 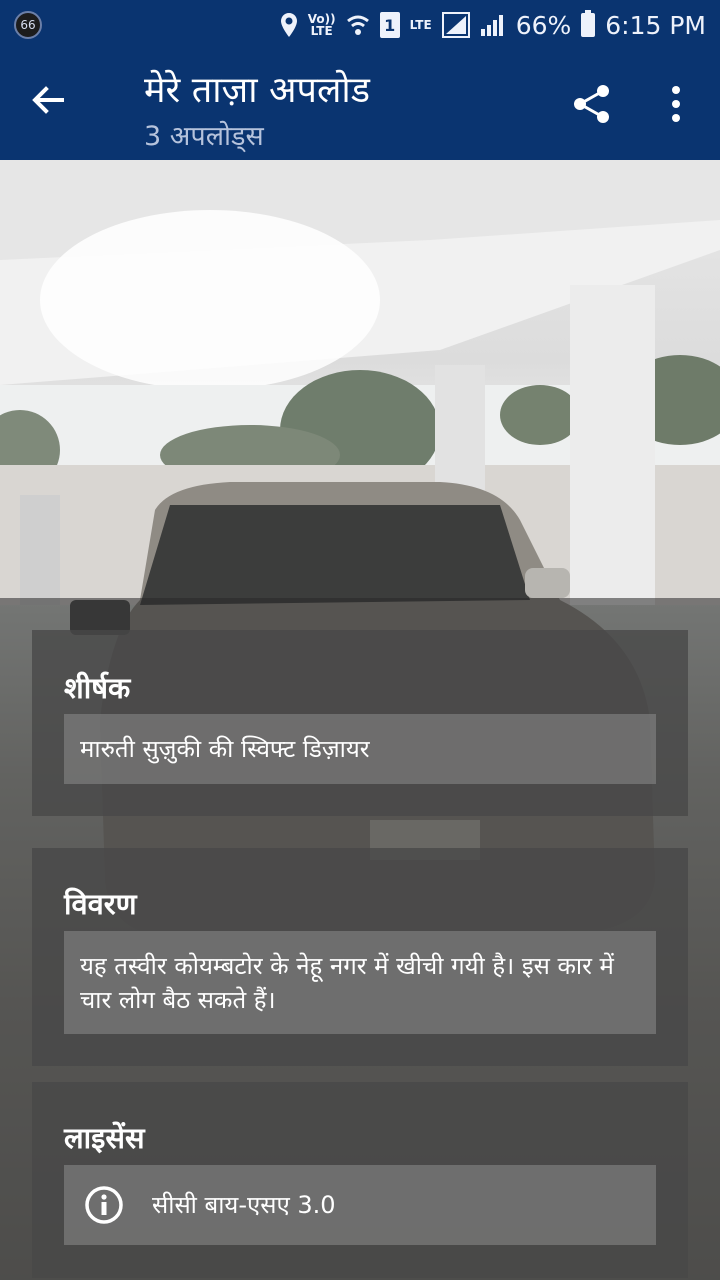 What do you see at coordinates (204, 136) in the screenshot?
I see `page-subtitle: 3 अपलोड्स` at bounding box center [204, 136].